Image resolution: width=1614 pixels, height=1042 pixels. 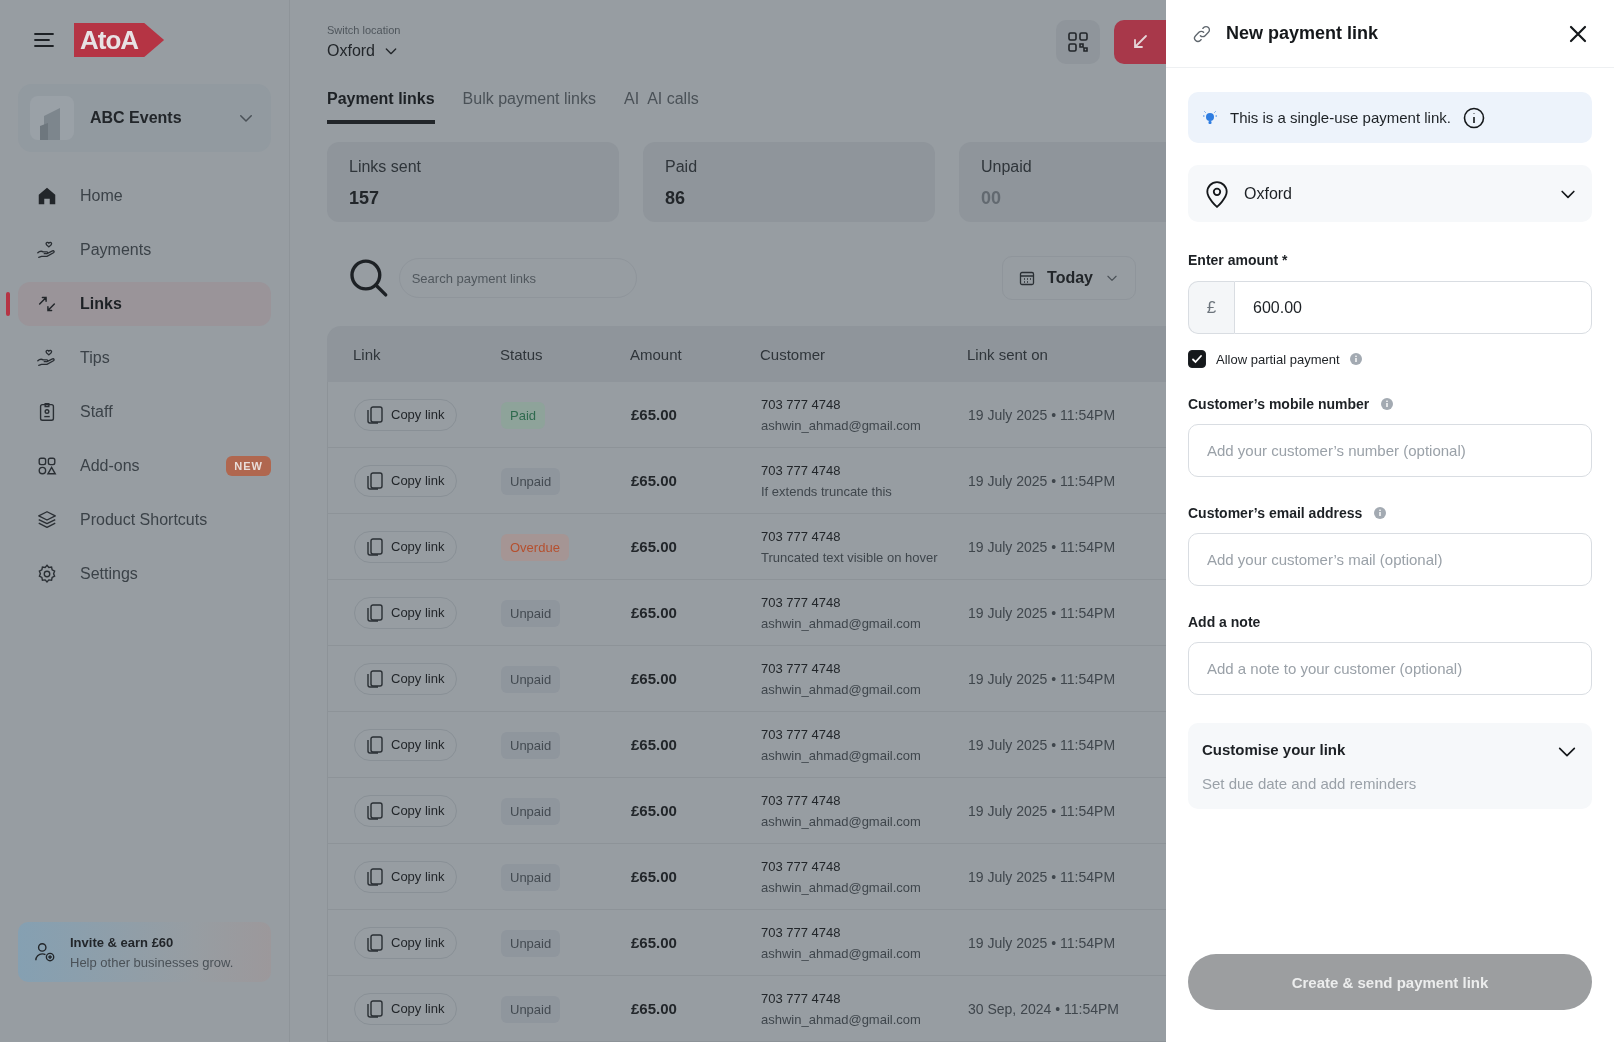 I want to click on customer-detail: If extends truncate this, so click(x=827, y=491).